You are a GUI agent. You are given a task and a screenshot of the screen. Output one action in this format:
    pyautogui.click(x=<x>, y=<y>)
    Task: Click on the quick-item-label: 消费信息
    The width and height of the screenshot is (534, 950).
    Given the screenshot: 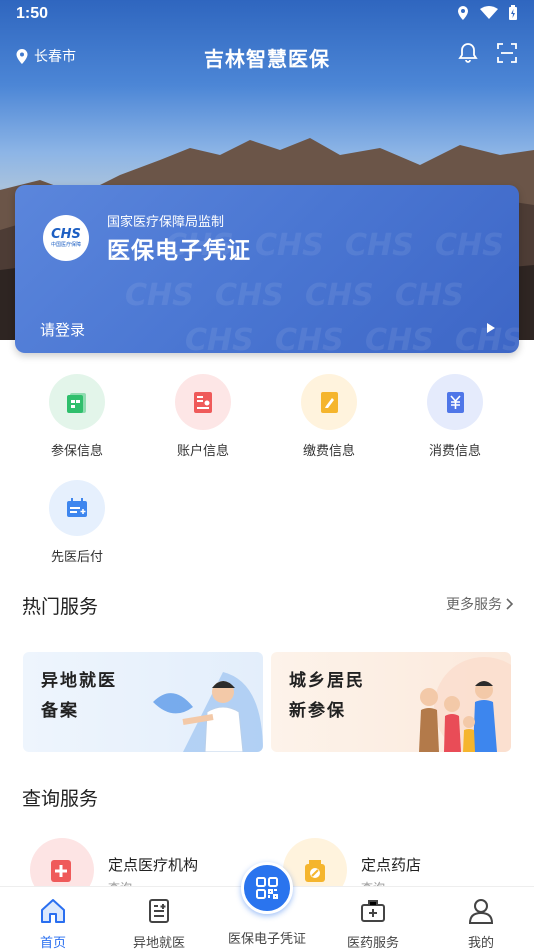 What is the action you would take?
    pyautogui.click(x=454, y=450)
    